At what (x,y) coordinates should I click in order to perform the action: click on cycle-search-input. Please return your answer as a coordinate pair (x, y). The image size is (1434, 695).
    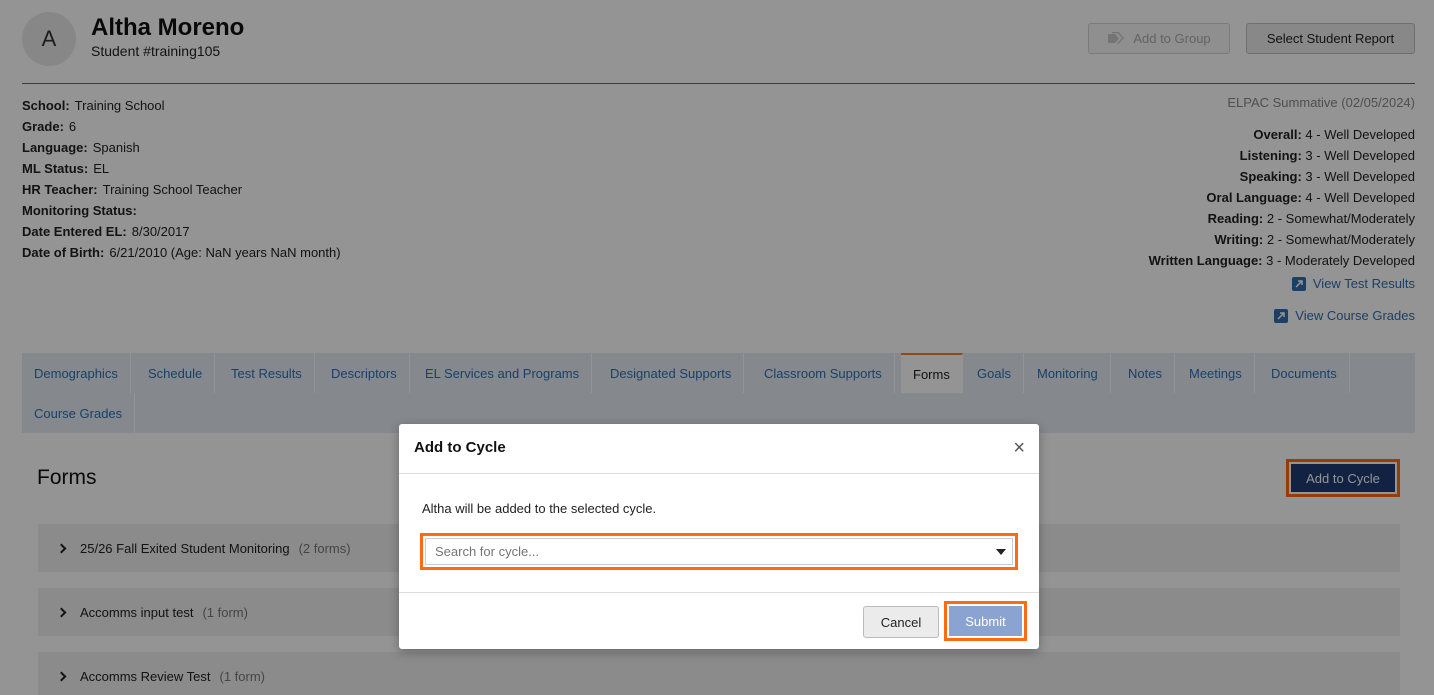
    Looking at the image, I should click on (719, 551).